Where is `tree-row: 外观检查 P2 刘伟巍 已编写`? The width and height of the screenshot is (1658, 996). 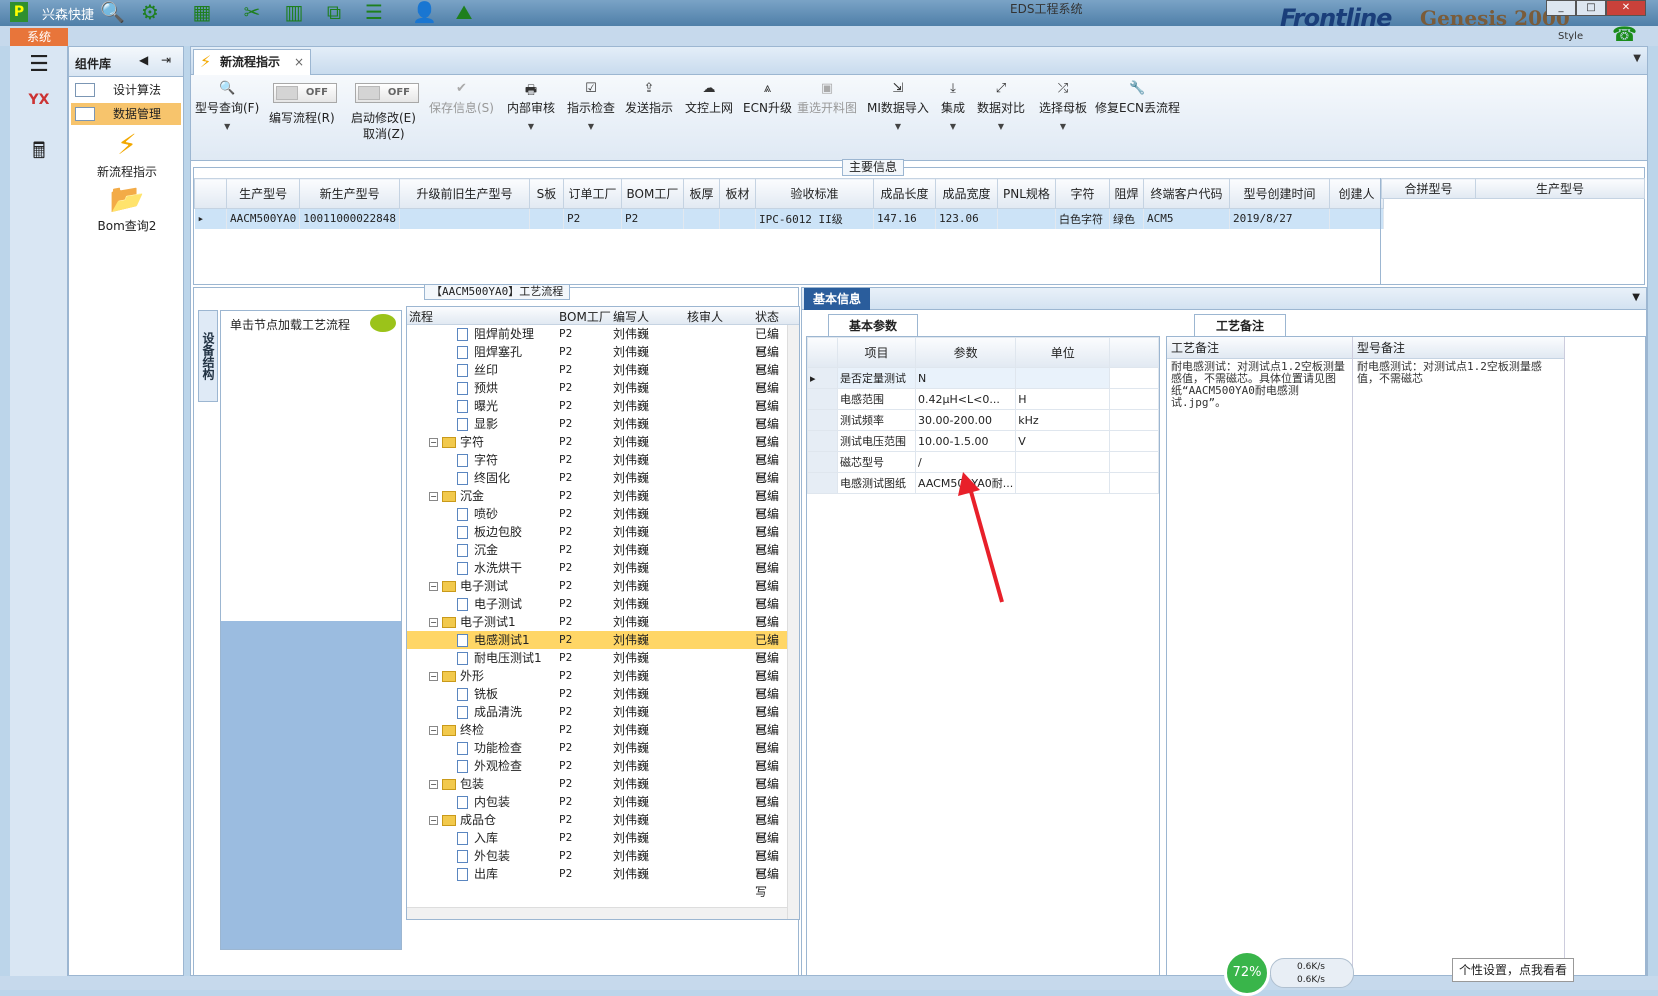
tree-row: 外观检查 P2 刘伟巍 已编写 is located at coordinates (597, 774).